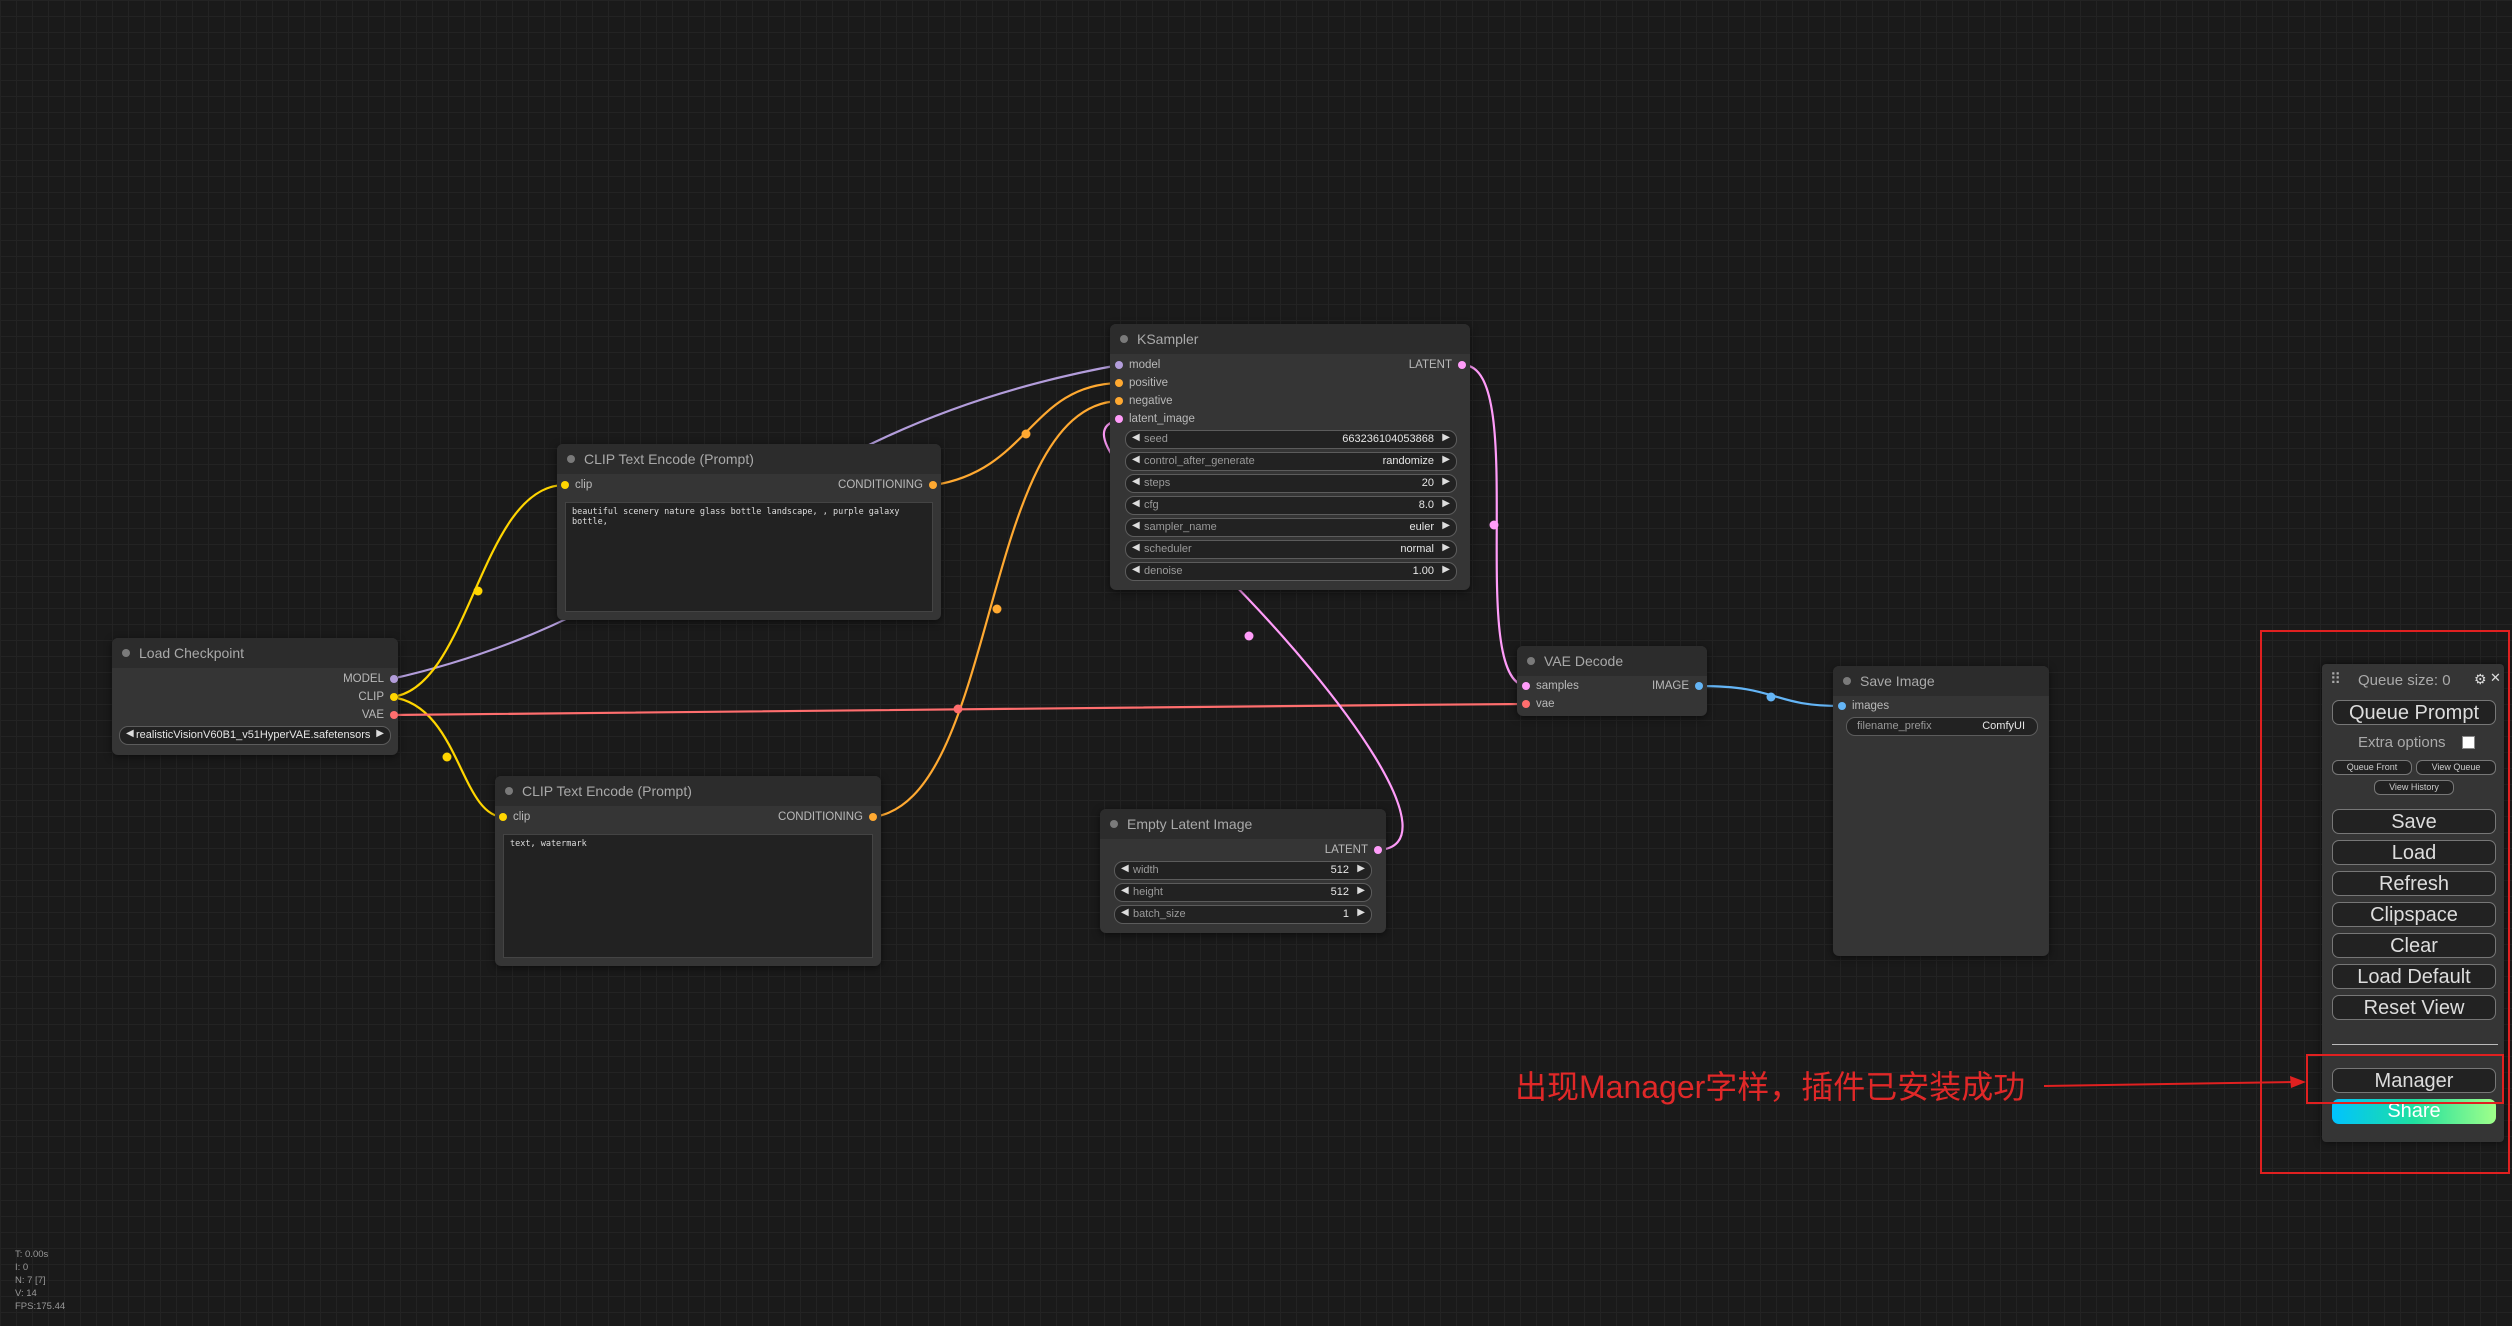 The image size is (2512, 1326). Describe the element at coordinates (22, 1267) in the screenshot. I see `stat-i: I: 0` at that location.